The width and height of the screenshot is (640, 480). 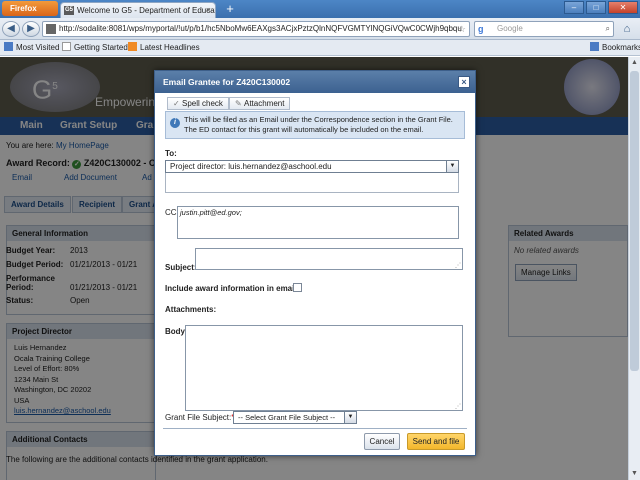 What do you see at coordinates (238, 103) in the screenshot?
I see `paperclip-icon: ✎` at bounding box center [238, 103].